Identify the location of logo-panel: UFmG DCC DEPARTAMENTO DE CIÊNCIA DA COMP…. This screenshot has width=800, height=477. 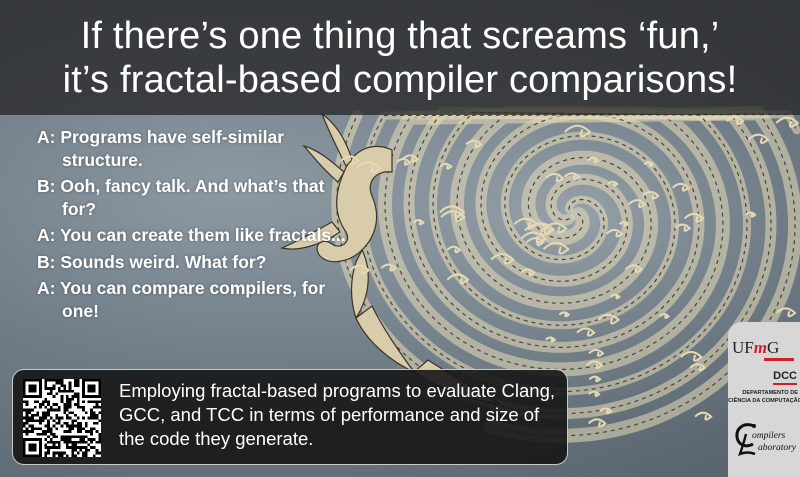
(764, 399).